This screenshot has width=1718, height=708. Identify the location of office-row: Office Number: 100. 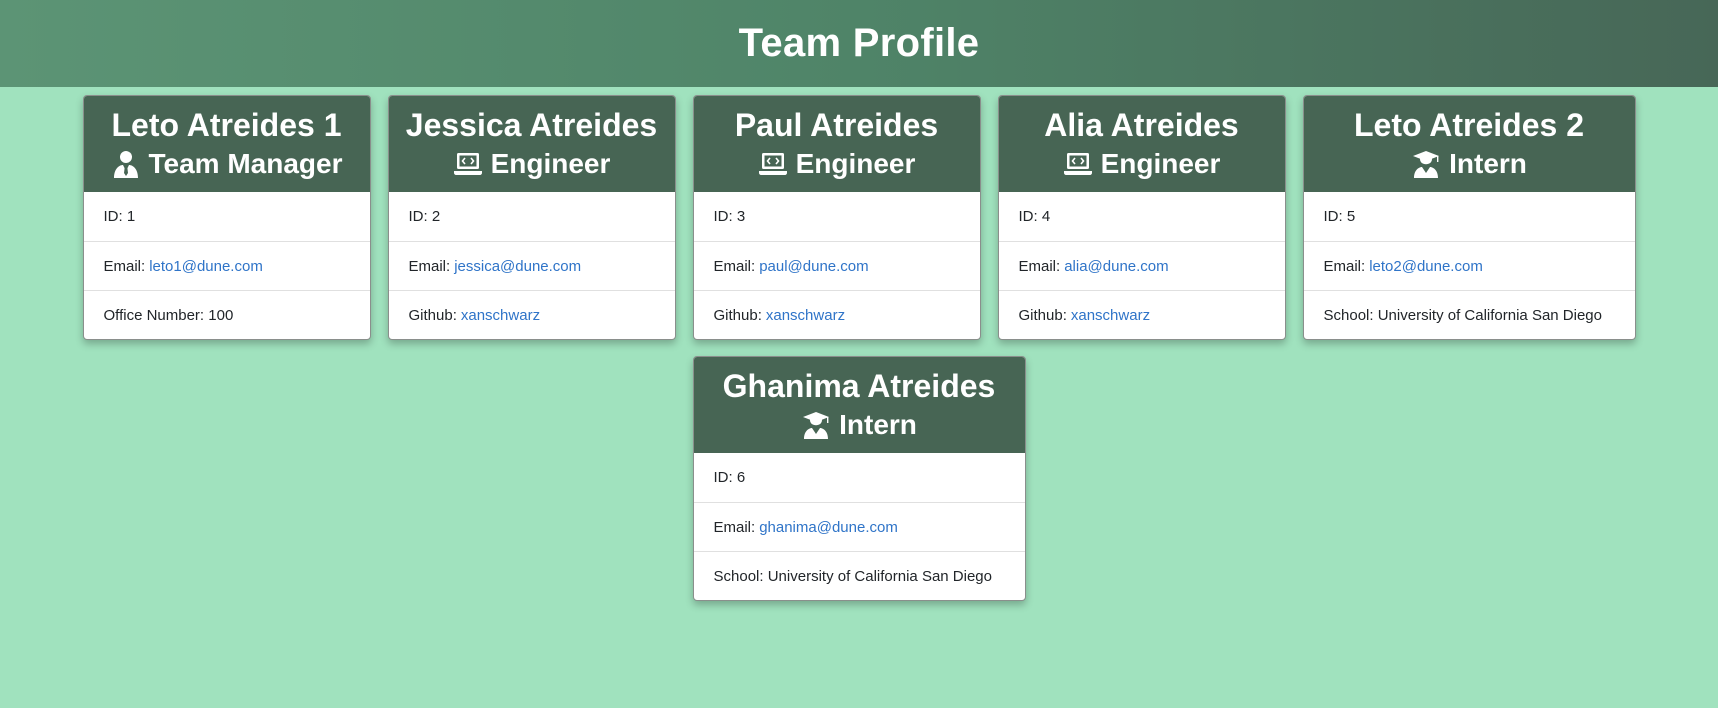
(226, 314).